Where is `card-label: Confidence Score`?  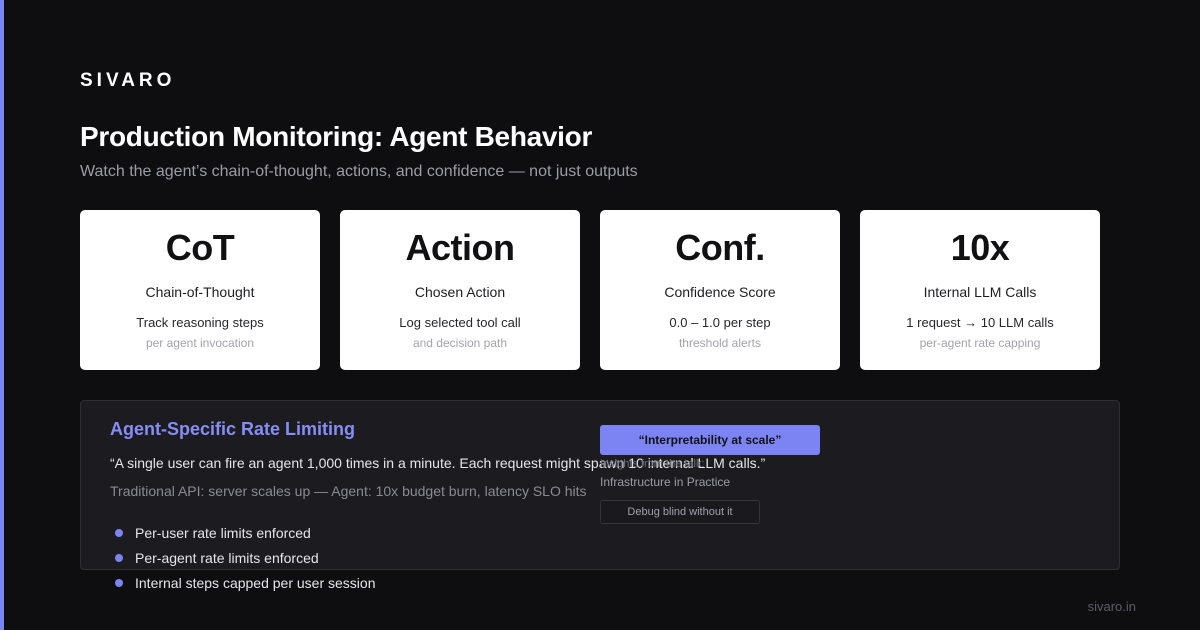
card-label: Confidence Score is located at coordinates (720, 292).